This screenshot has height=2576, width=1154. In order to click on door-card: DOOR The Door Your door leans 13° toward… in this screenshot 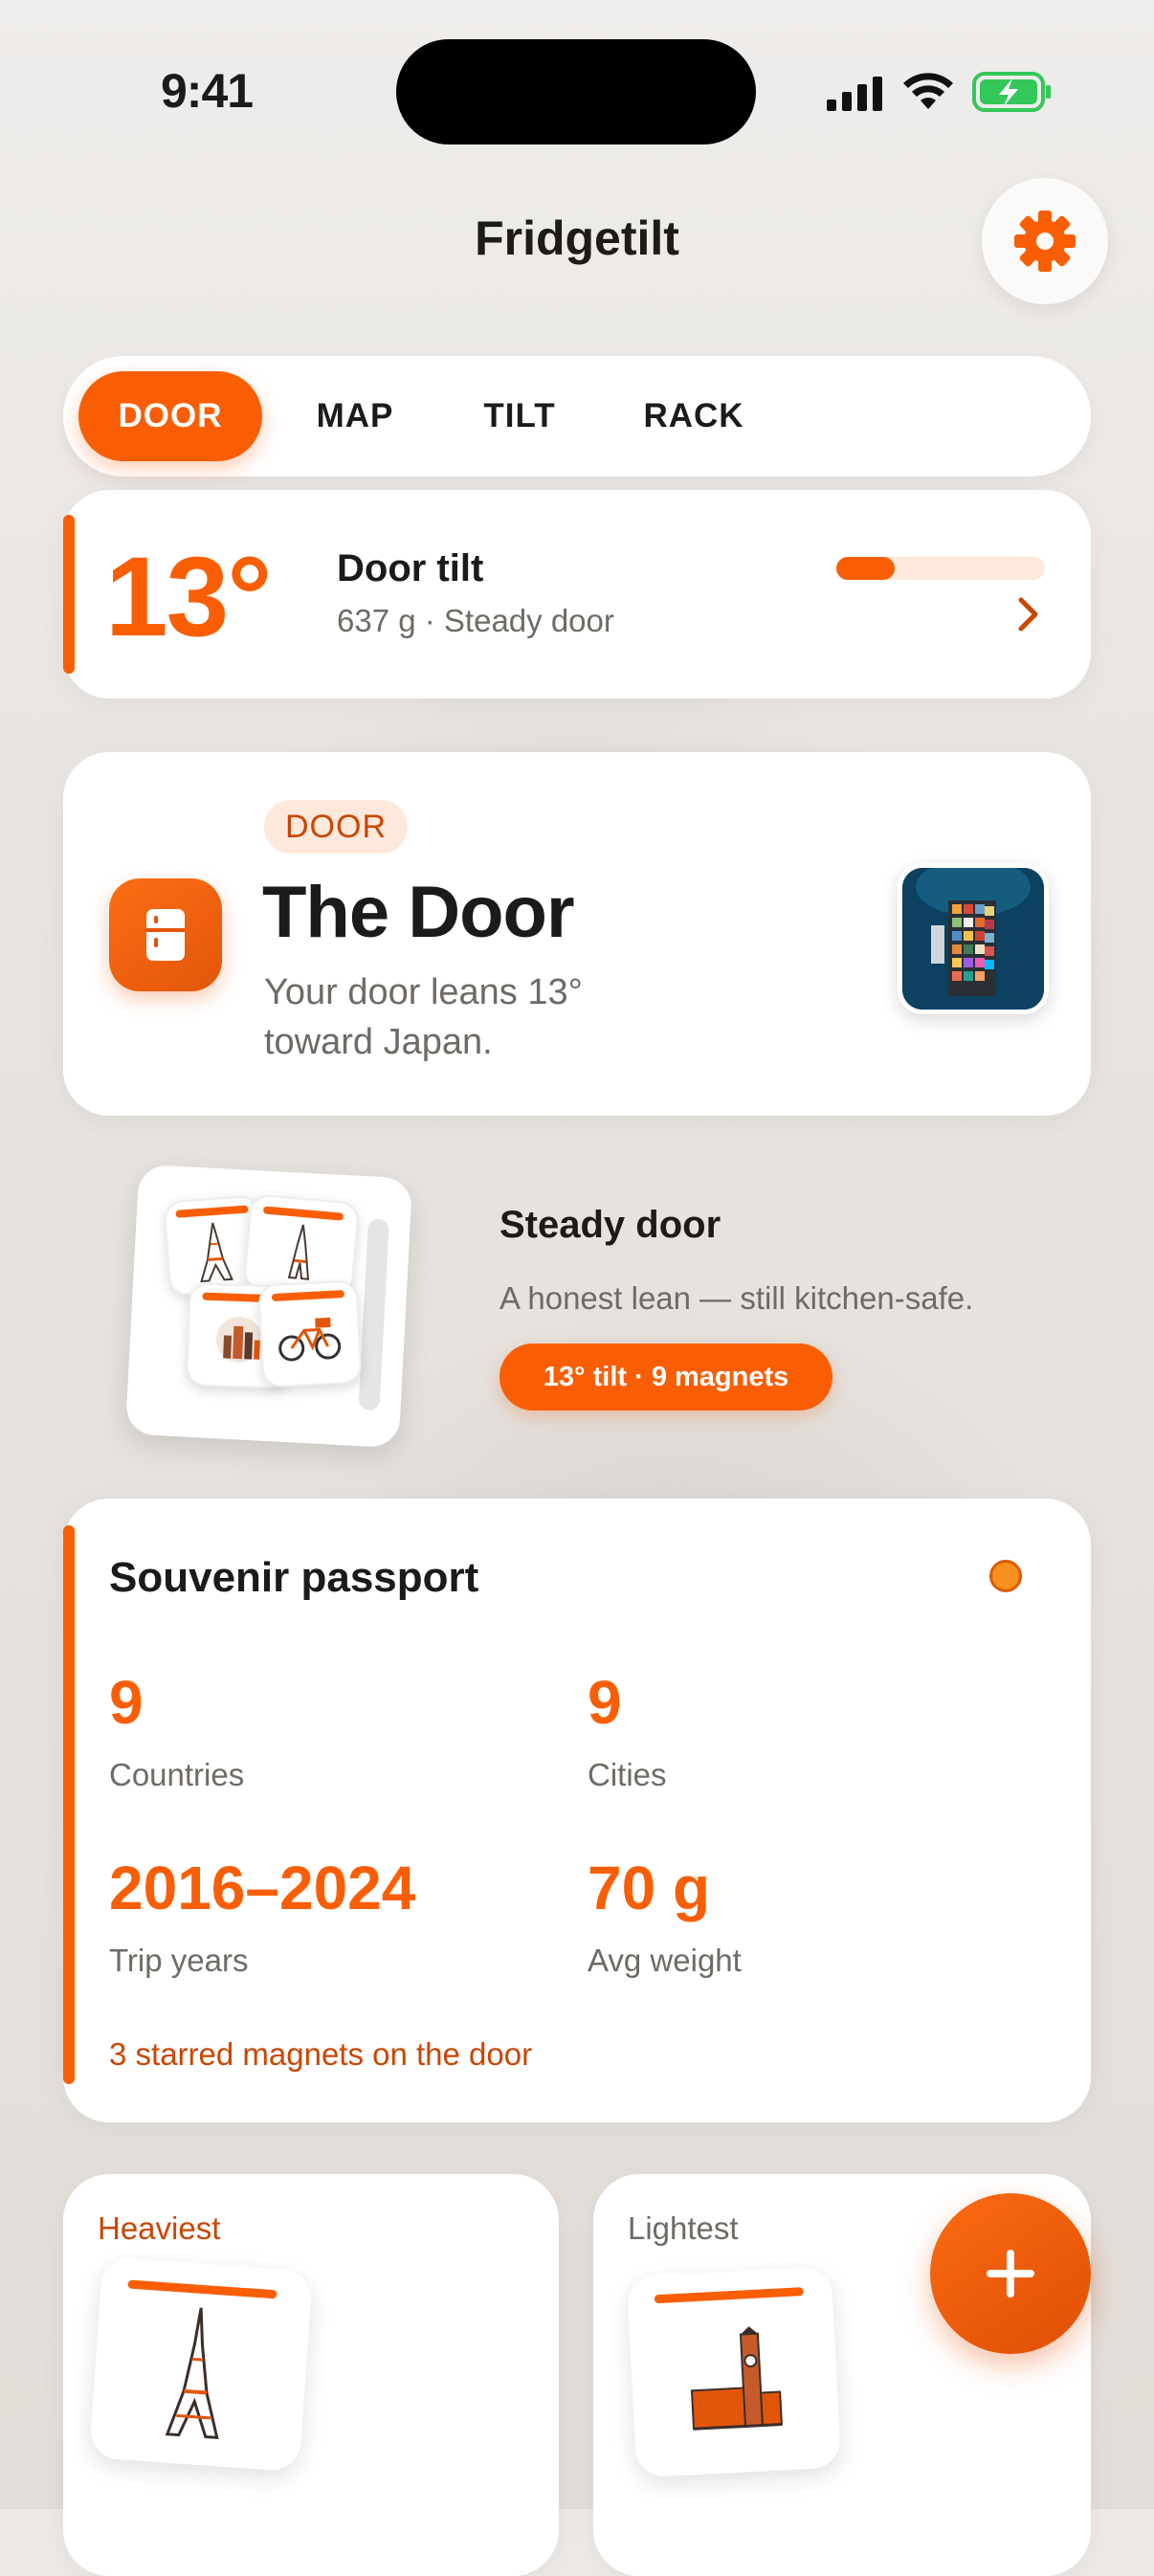, I will do `click(577, 934)`.